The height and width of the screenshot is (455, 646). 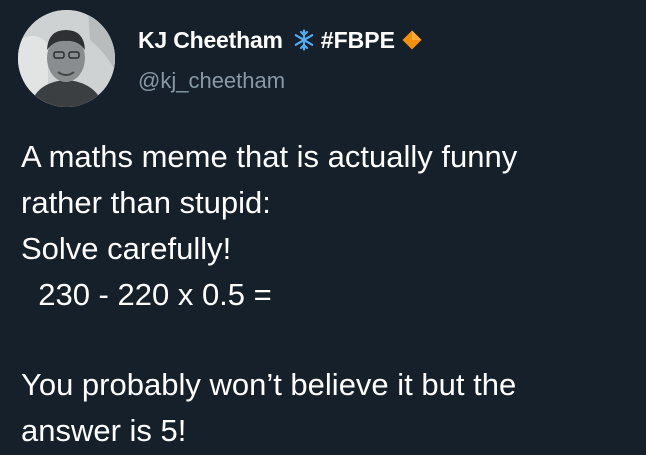 I want to click on tweet-equation-line: 230 - 220 x 0.5 =, so click(x=146, y=294).